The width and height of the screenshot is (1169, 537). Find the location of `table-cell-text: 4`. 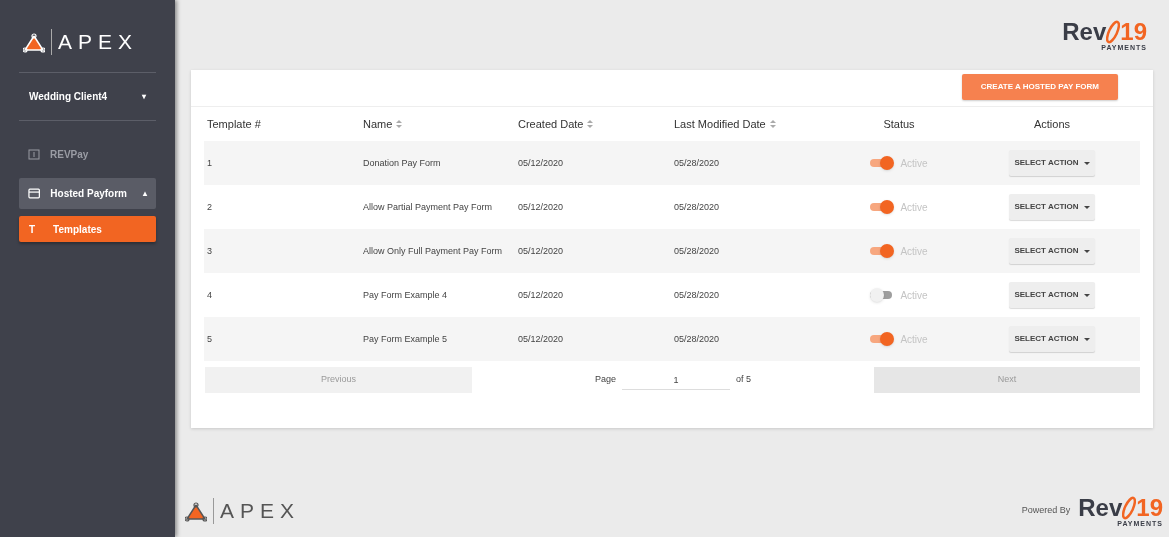

table-cell-text: 4 is located at coordinates (209, 295).